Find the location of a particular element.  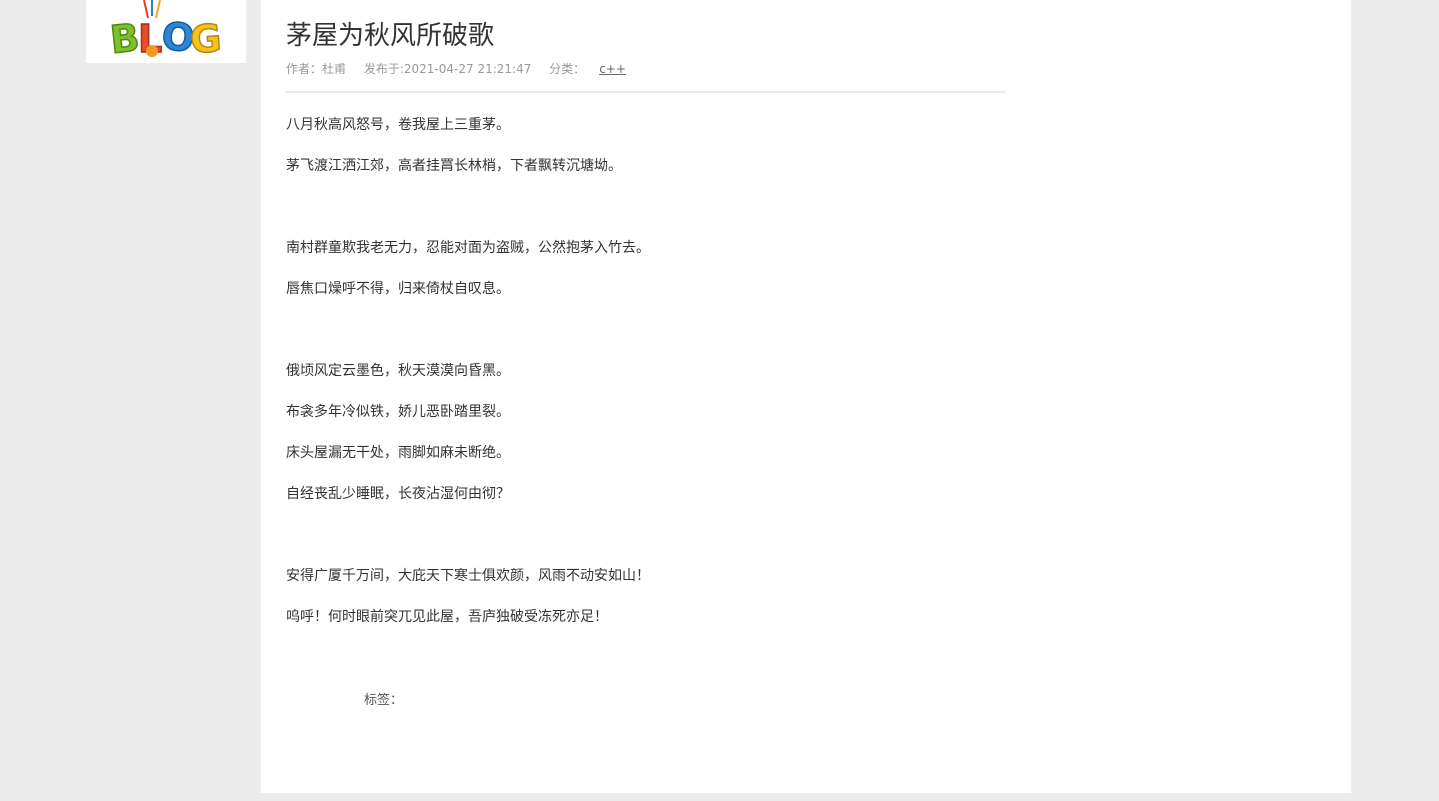

category: 分类： c++ is located at coordinates (594, 69).